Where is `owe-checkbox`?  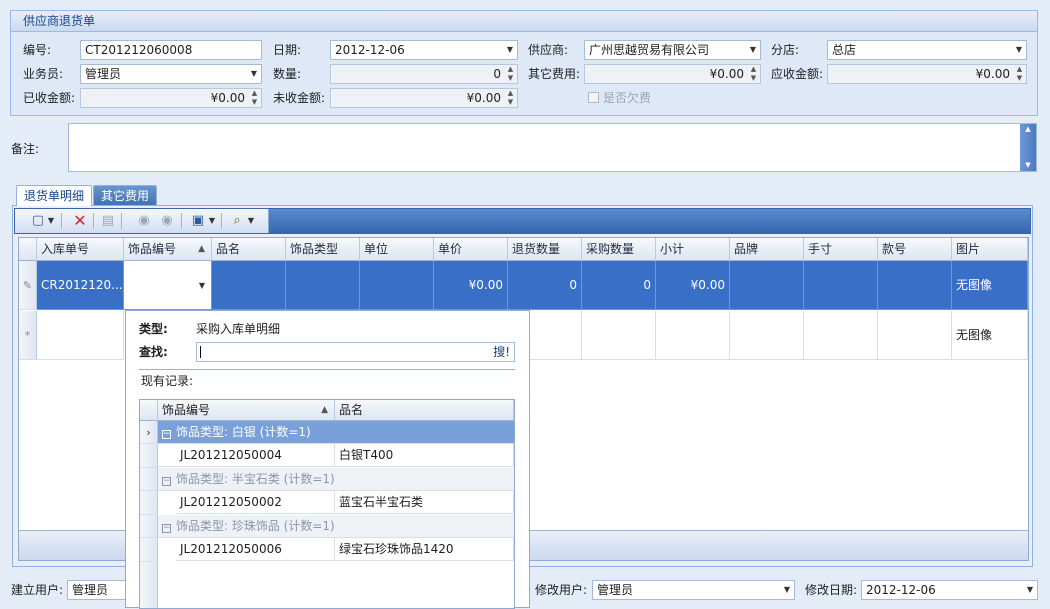
owe-checkbox is located at coordinates (593, 97).